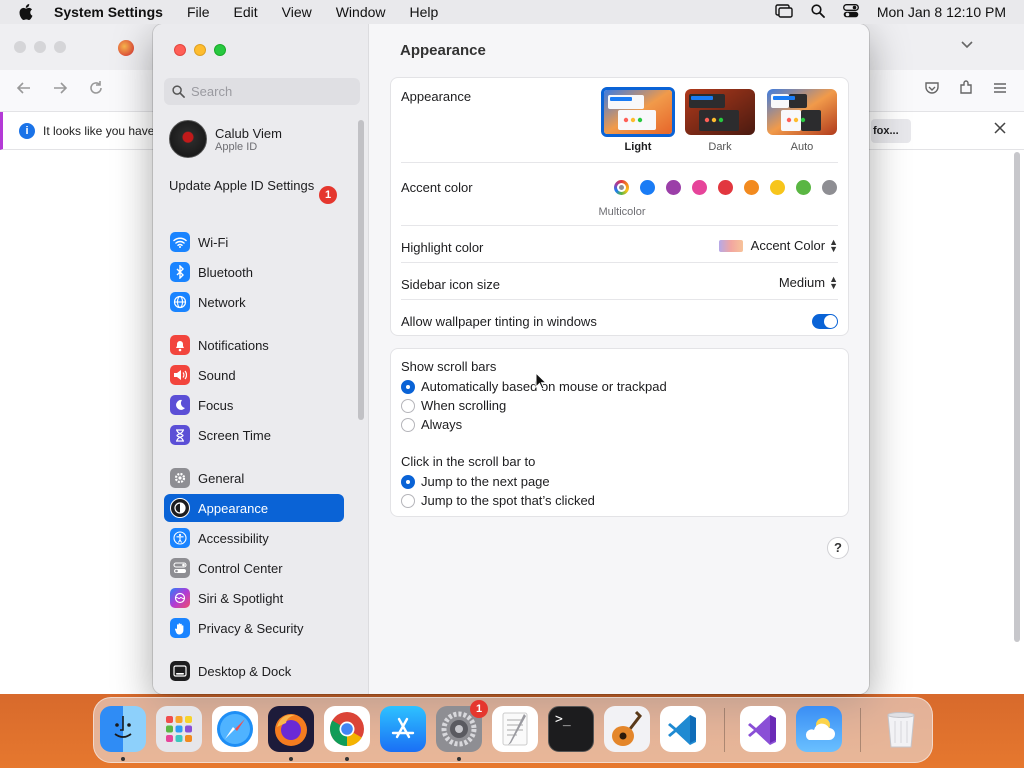  Describe the element at coordinates (213, 242) in the screenshot. I see `sidebar-item-label: Wi-Fi` at that location.